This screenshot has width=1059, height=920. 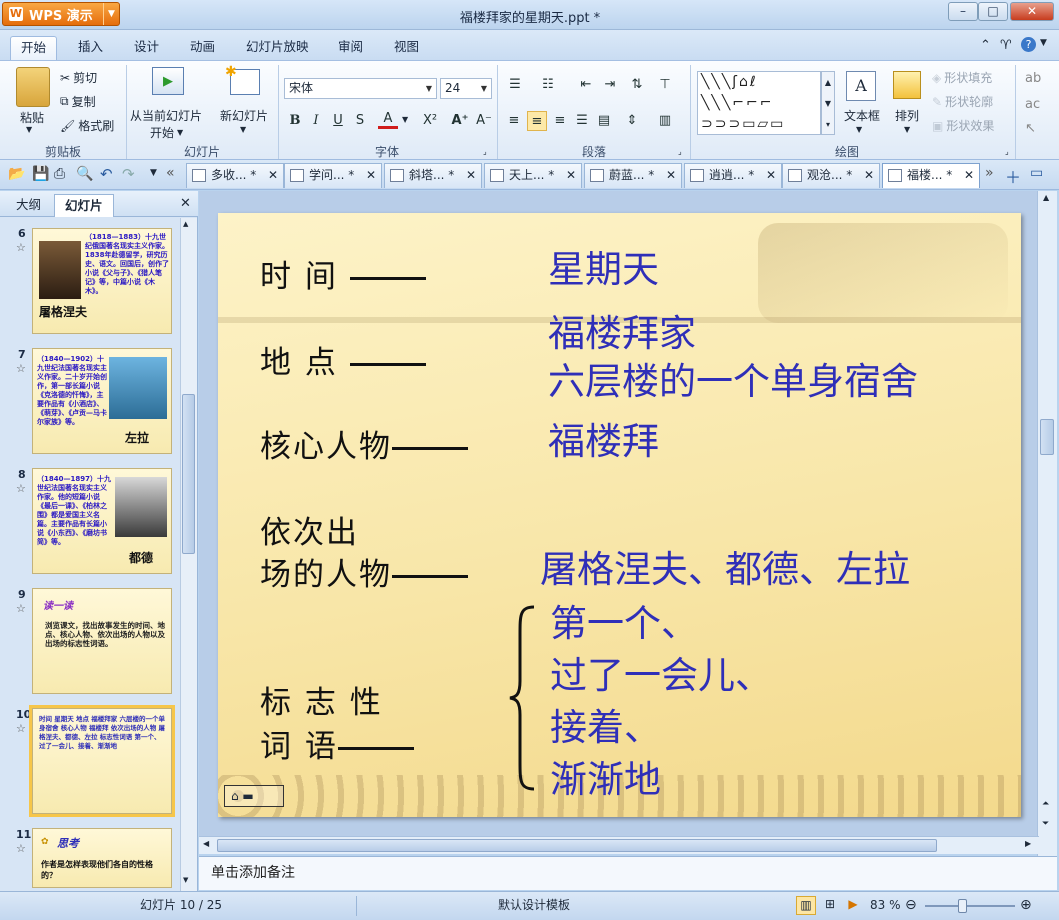 I want to click on font-size-select: 24 ▼, so click(x=466, y=88).